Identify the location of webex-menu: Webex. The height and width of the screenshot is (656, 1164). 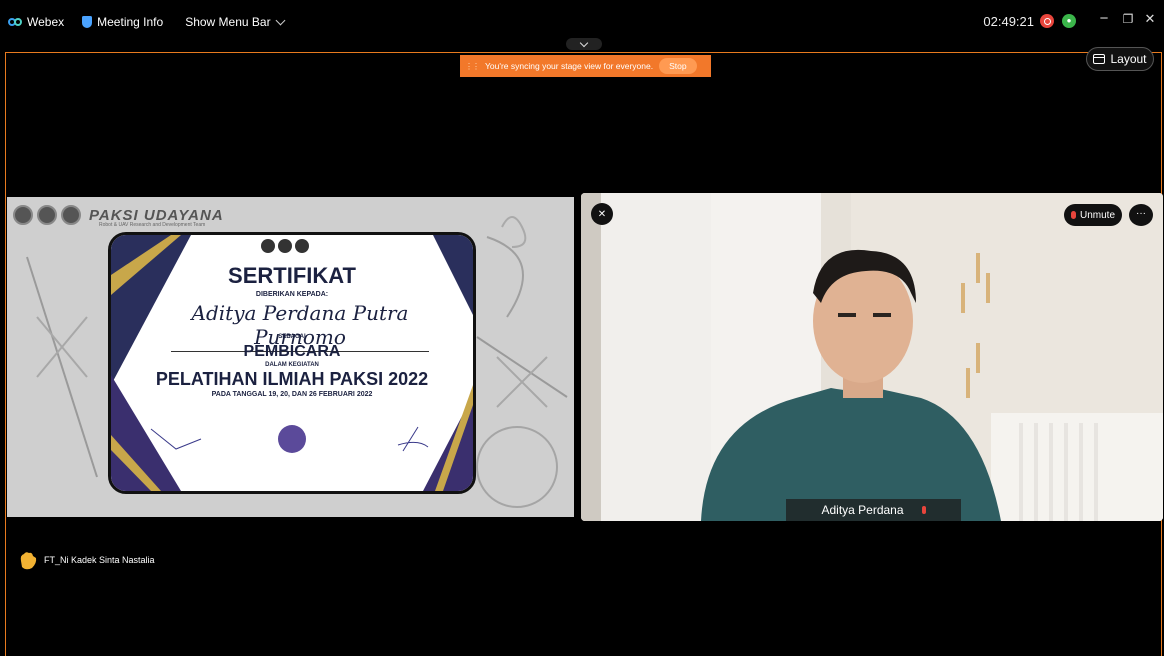
(36, 22).